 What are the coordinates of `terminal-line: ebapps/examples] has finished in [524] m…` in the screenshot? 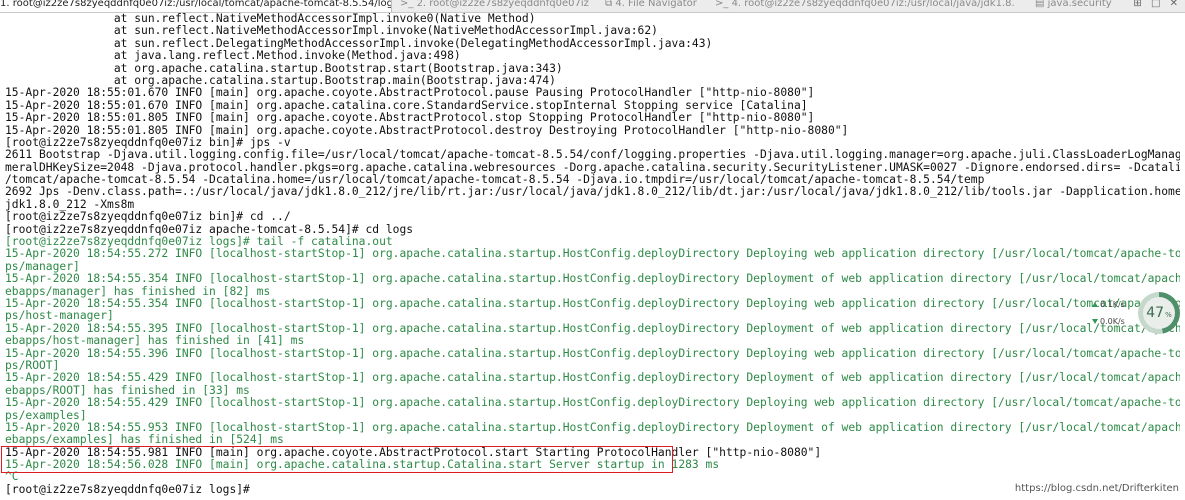 It's located at (144, 440).